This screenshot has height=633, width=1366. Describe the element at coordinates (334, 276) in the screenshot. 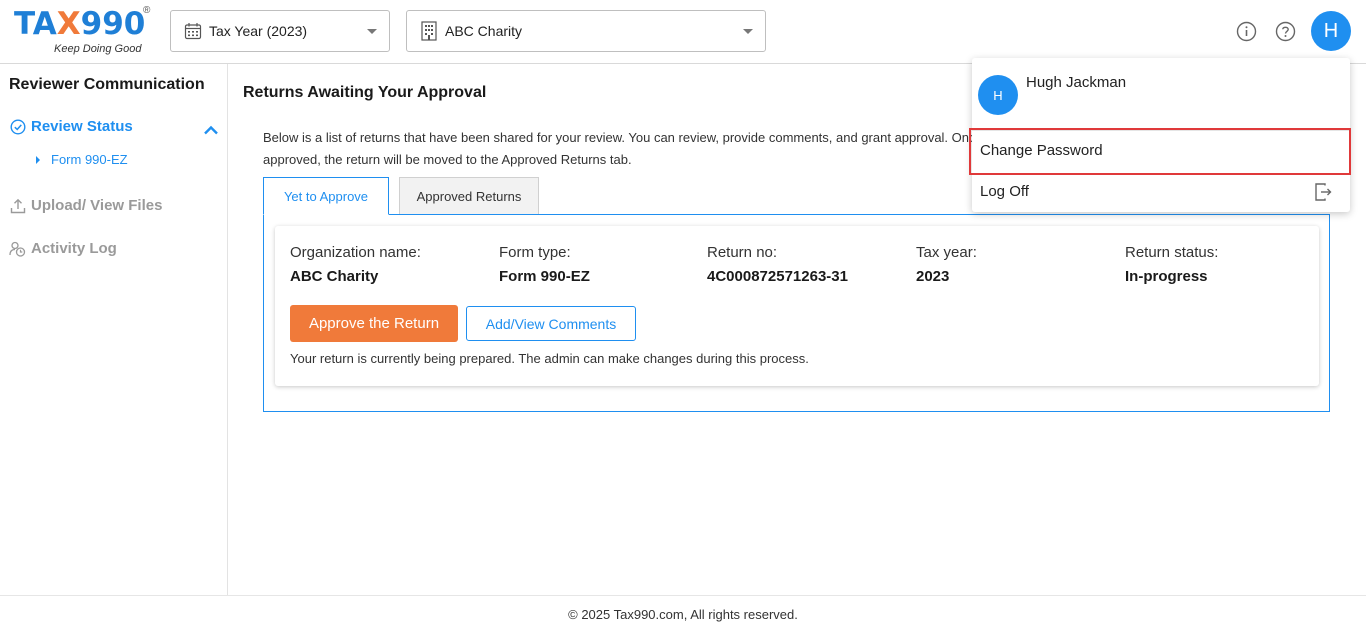

I see `field-value: ABC Charity` at that location.